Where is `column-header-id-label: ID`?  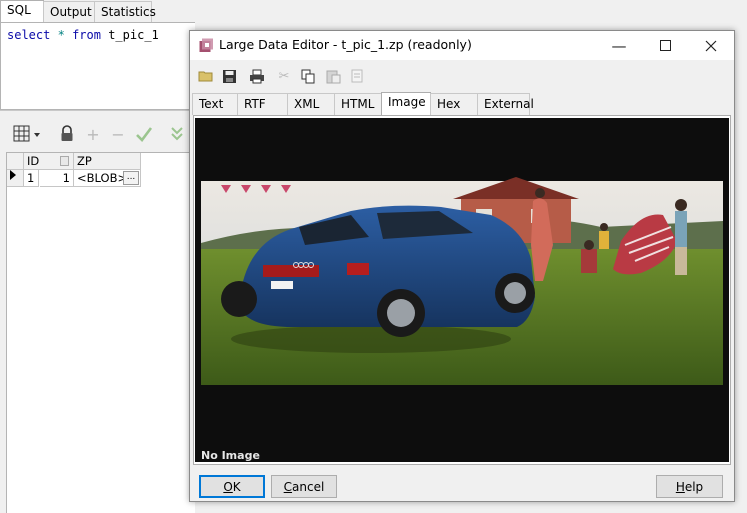 column-header-id-label: ID is located at coordinates (33, 161).